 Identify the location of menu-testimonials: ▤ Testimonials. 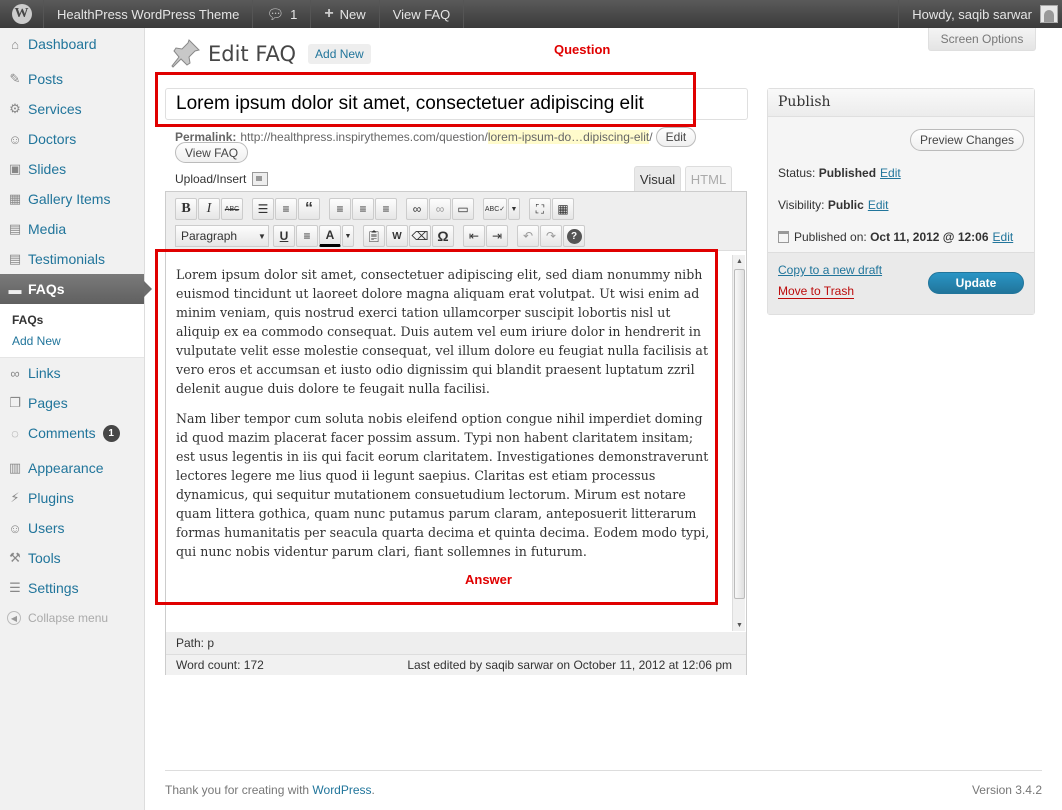
(72, 259).